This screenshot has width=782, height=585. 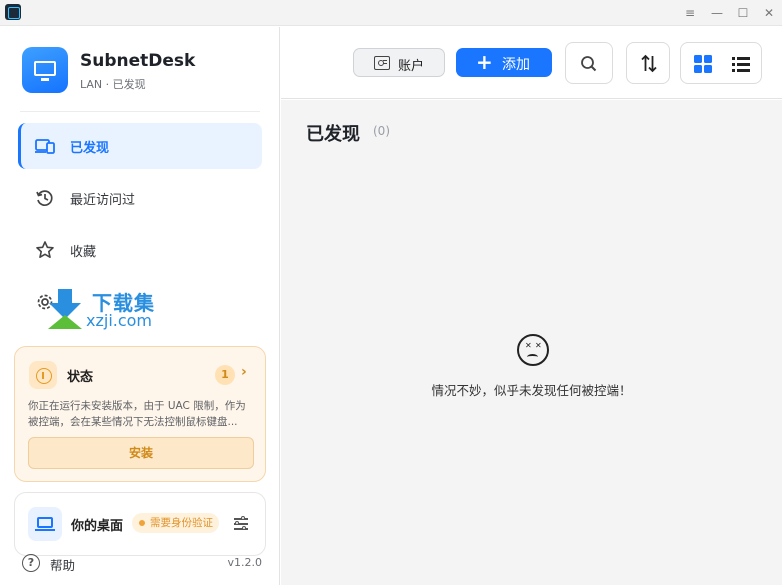 I want to click on plus-icon: +, so click(x=484, y=62).